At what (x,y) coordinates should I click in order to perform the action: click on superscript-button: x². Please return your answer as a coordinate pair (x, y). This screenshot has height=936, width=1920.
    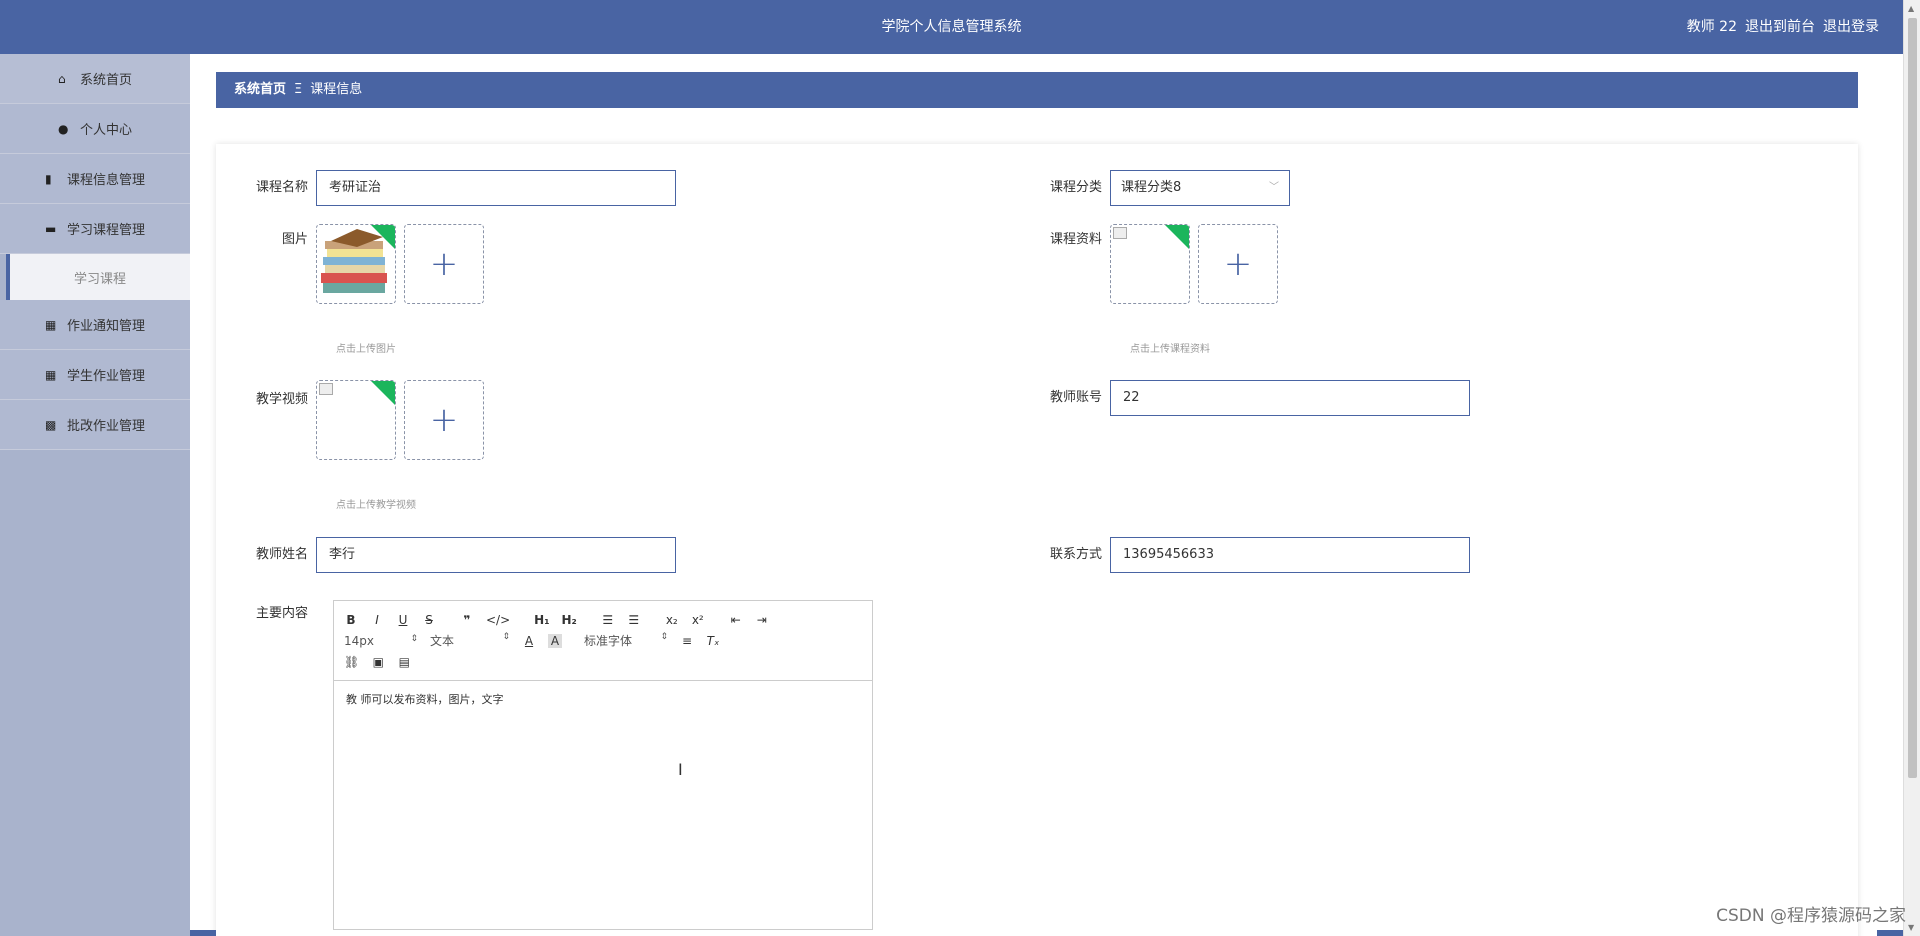
    Looking at the image, I should click on (698, 620).